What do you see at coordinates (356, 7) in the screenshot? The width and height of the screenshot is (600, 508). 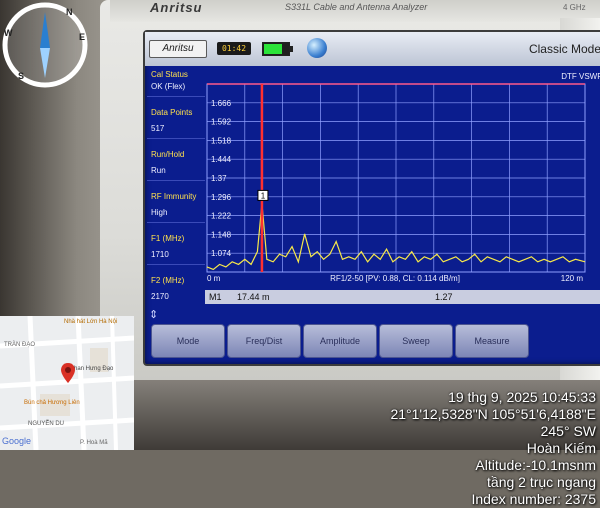 I see `device-model: S331L Cable and Antenna Analyzer` at bounding box center [356, 7].